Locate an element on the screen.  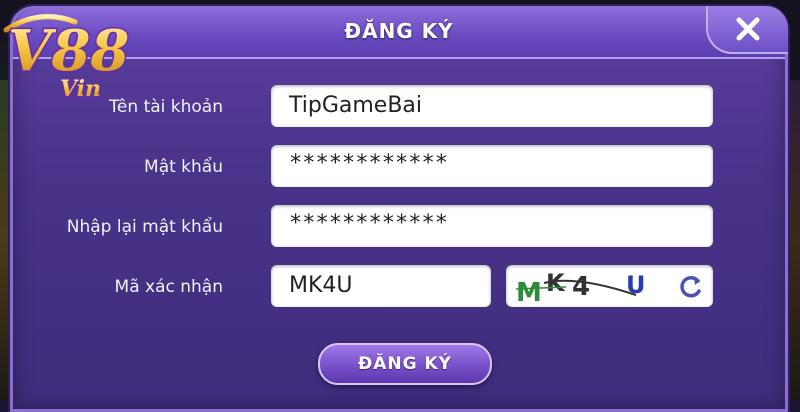
captcha-char-3: 4 is located at coordinates (581, 287).